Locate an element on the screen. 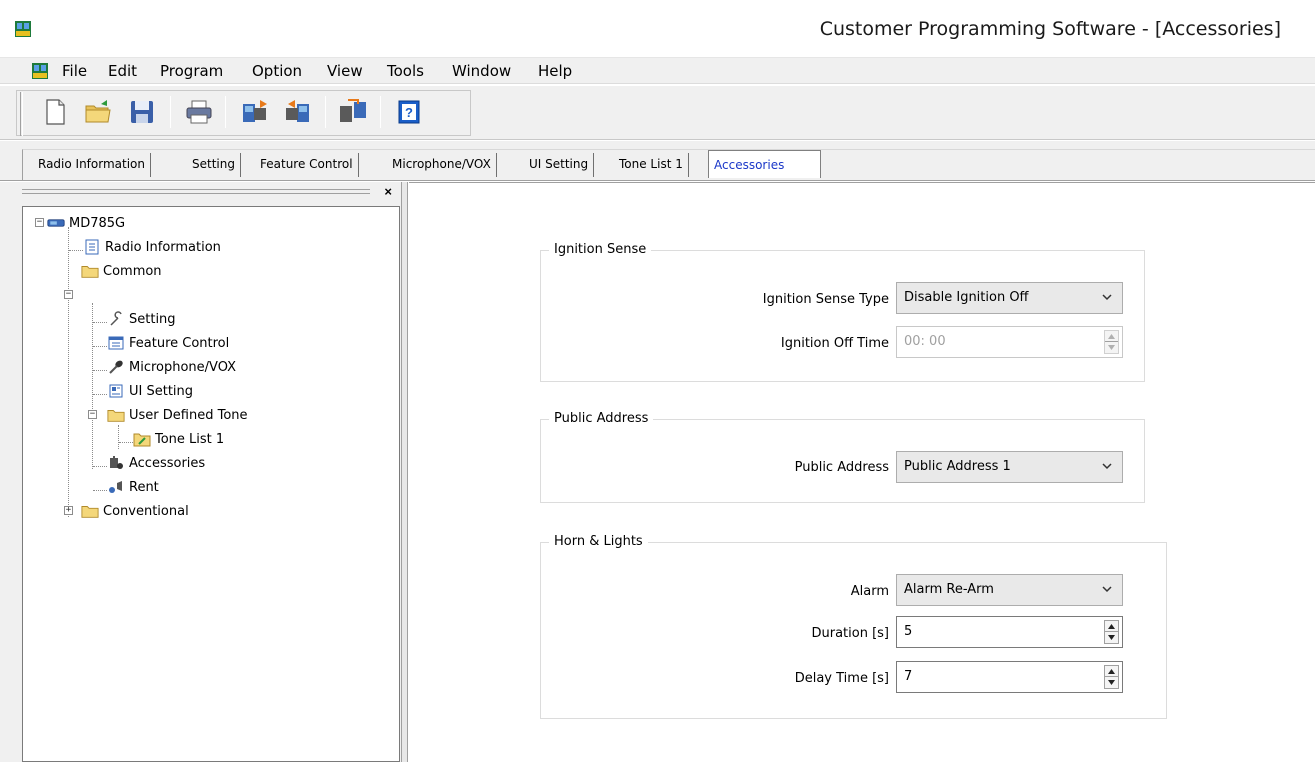  menu-file: File is located at coordinates (74, 71).